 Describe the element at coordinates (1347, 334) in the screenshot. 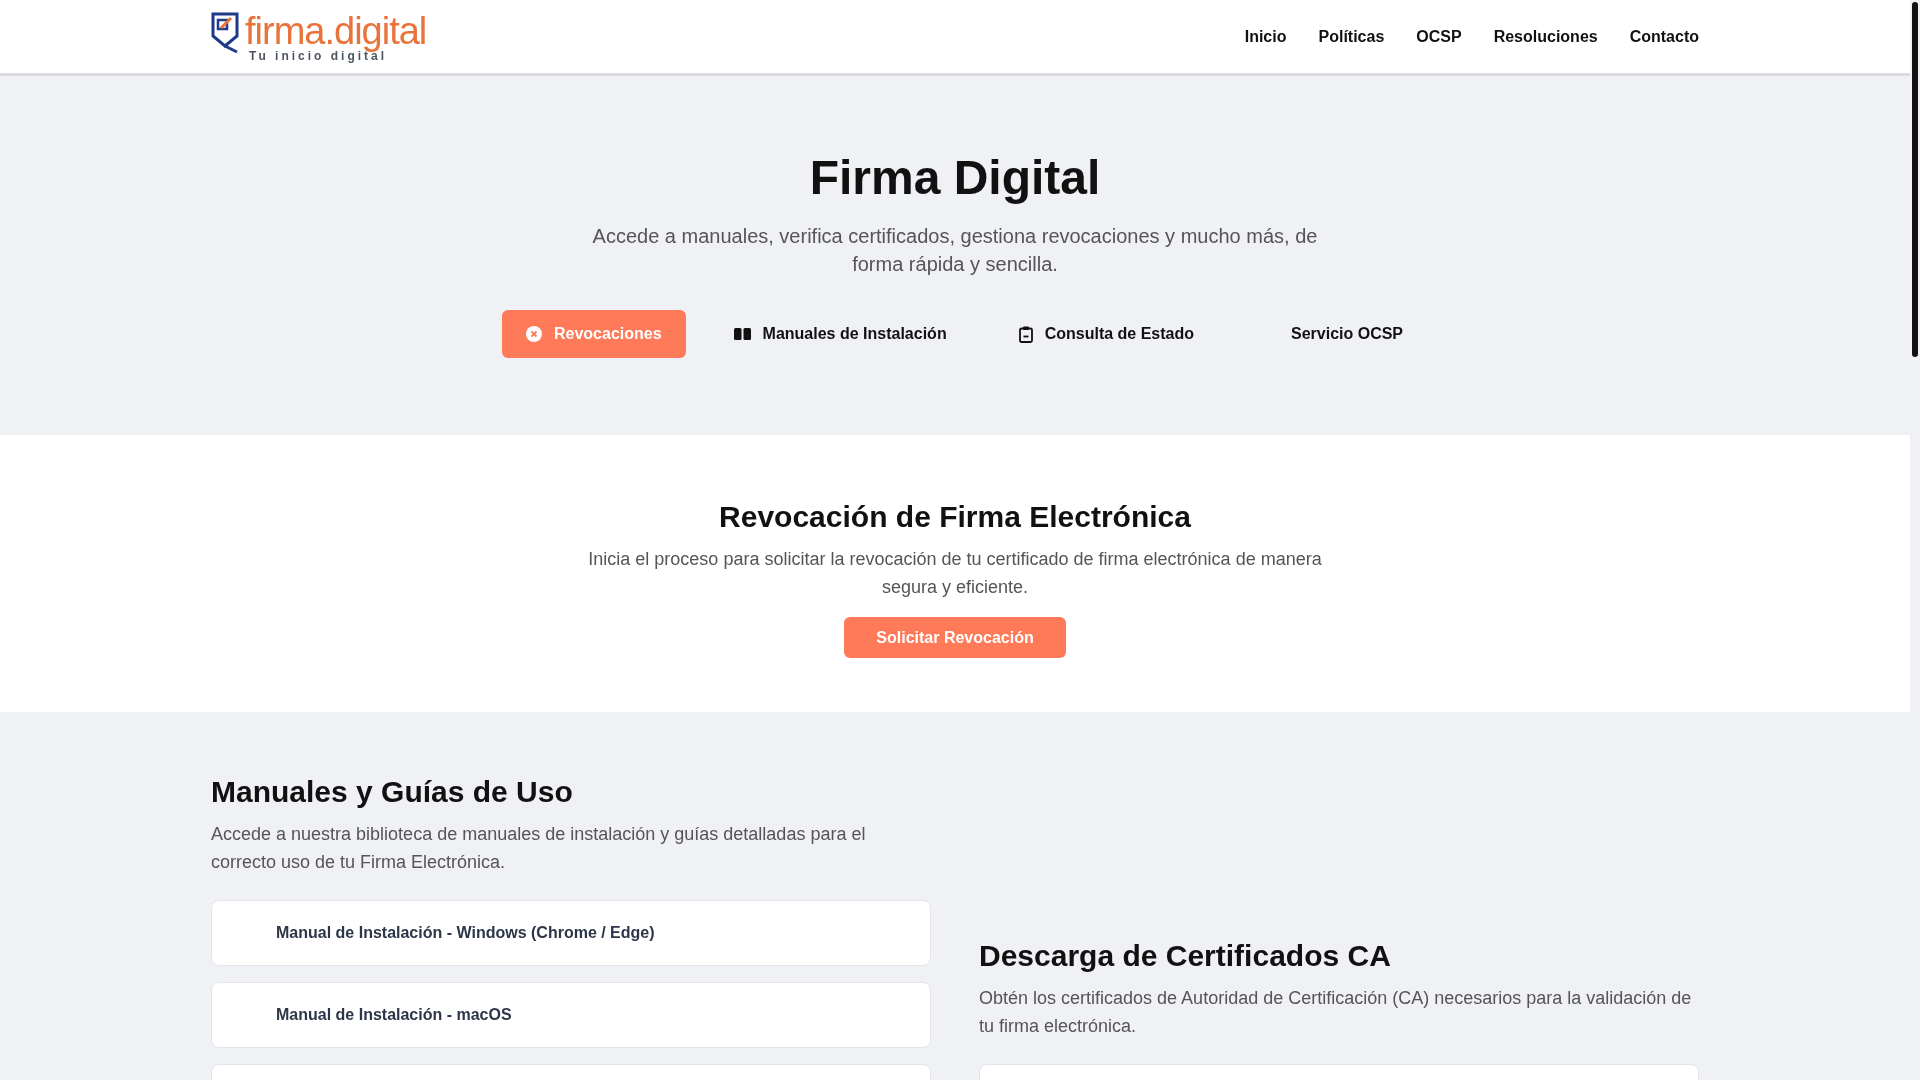

I see `action-button: Servicio OCSP` at that location.